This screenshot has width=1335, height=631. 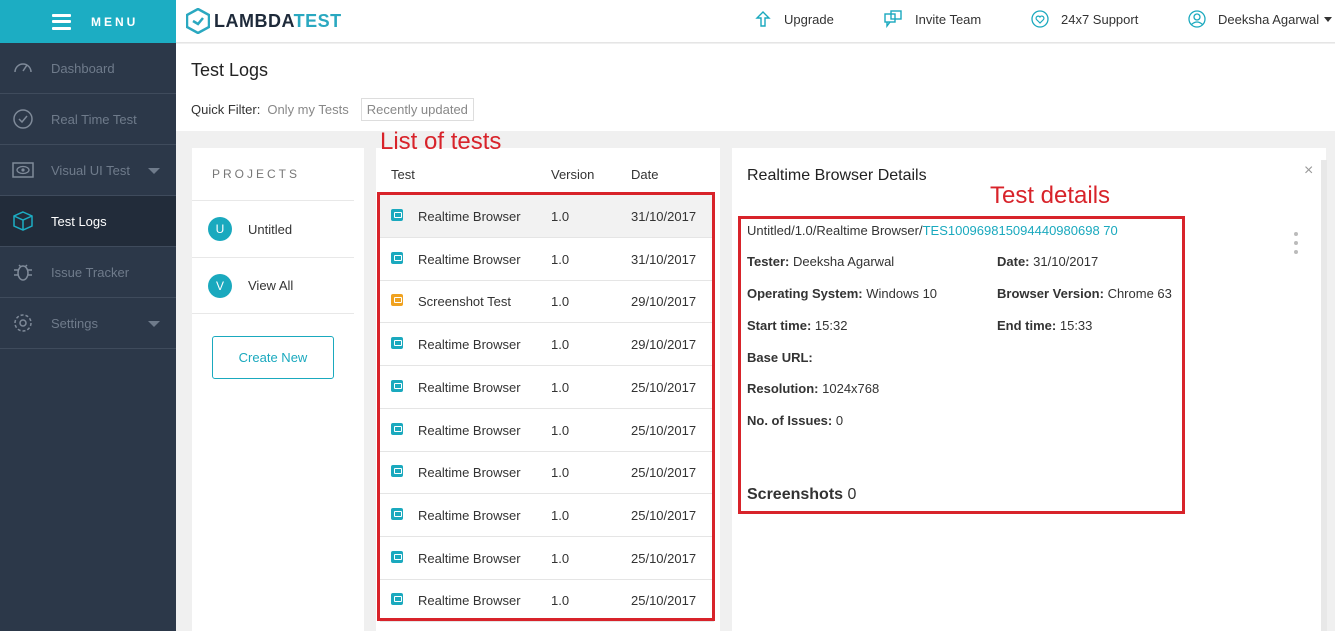 What do you see at coordinates (417, 109) in the screenshot?
I see `filter-recently-updated: Recently updated` at bounding box center [417, 109].